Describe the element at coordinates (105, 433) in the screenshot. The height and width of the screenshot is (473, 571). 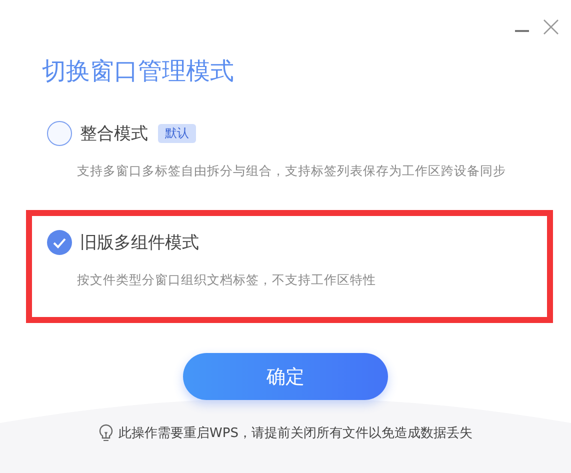
I see `lightbulb-icon` at that location.